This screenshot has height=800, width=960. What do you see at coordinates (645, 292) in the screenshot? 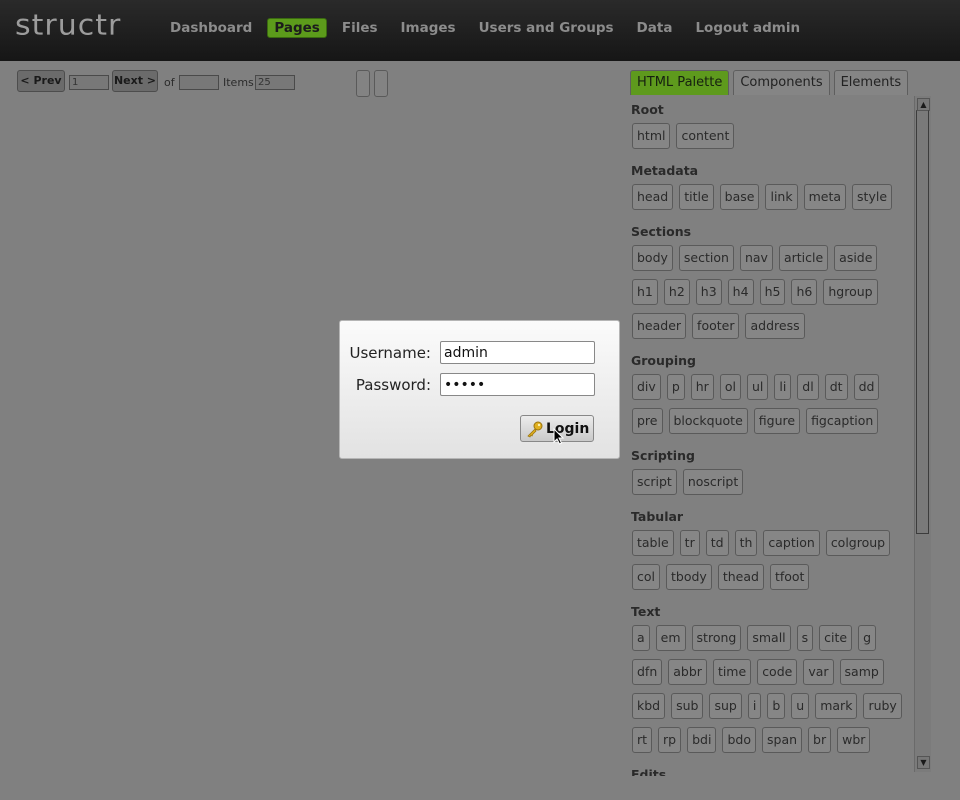
I see `palette-tag-h1: h1` at bounding box center [645, 292].